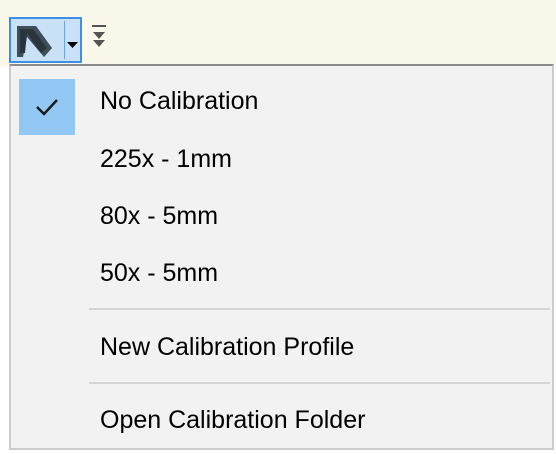  I want to click on checked-highlight, so click(47, 107).